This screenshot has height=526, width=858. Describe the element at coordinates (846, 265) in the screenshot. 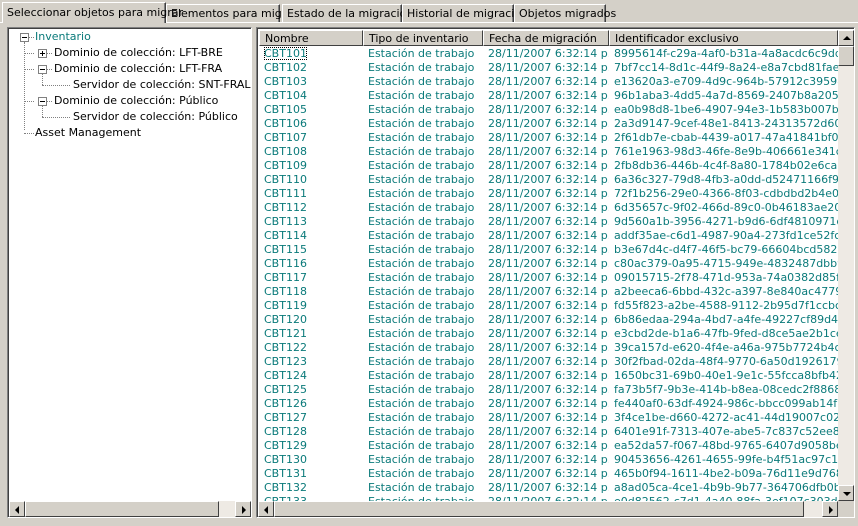

I see `table-vertical-scrollbar` at that location.